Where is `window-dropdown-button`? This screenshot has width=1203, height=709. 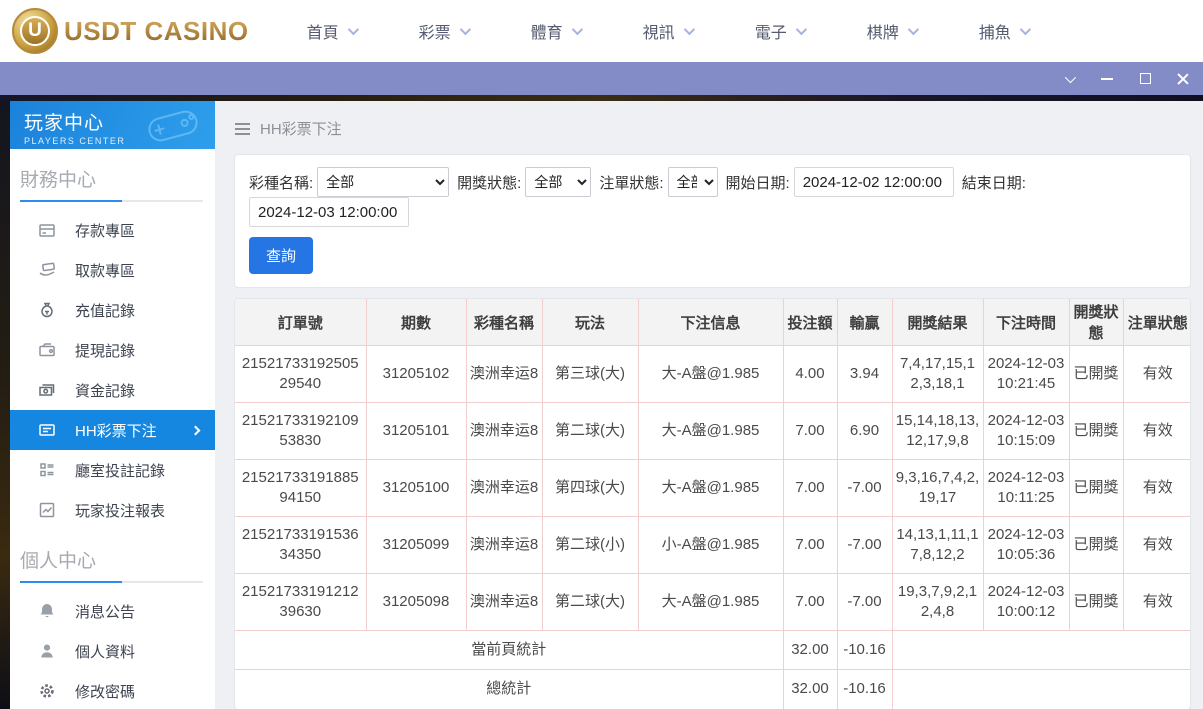 window-dropdown-button is located at coordinates (1069, 79).